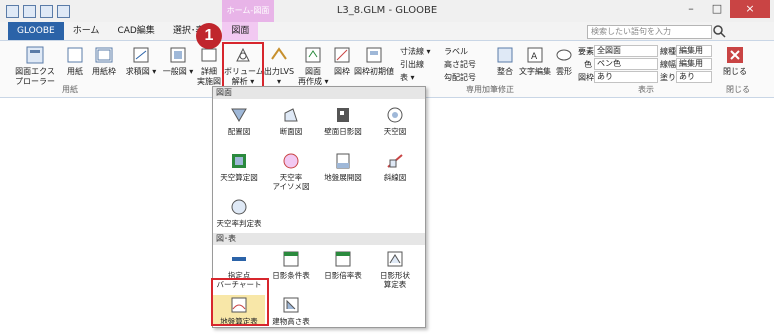  Describe the element at coordinates (135, 31) in the screenshot. I see `tab-cad-edit: CAD編集` at that location.